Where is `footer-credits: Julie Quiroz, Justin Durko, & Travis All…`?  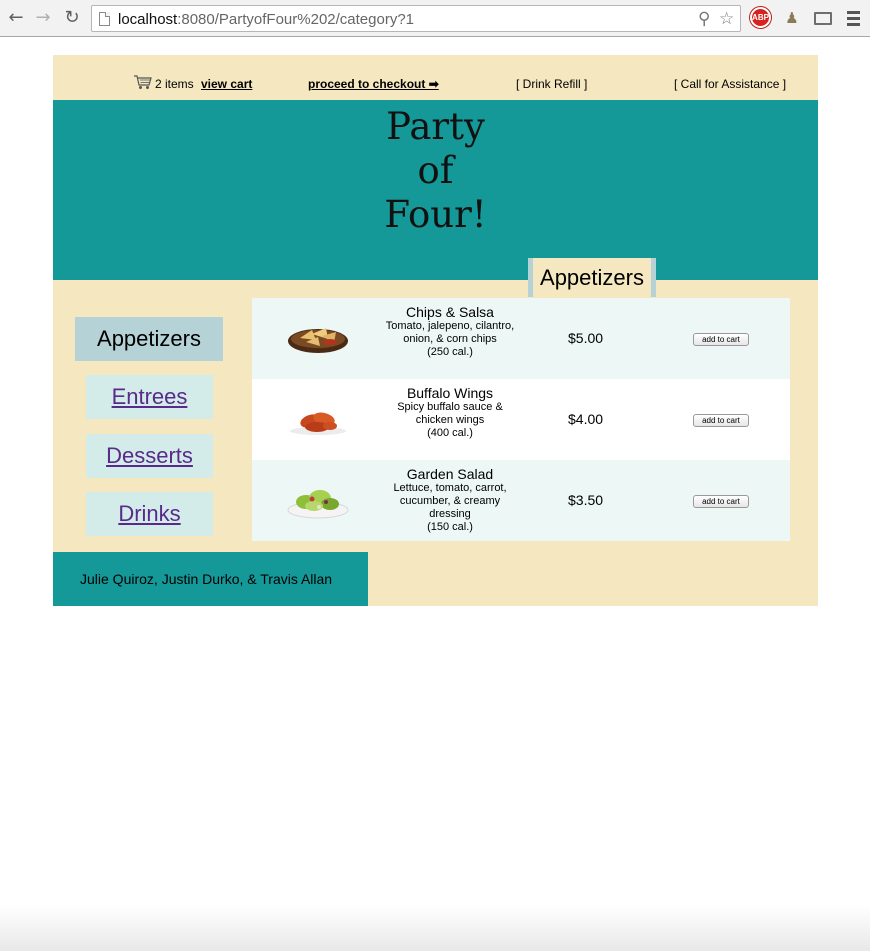
footer-credits: Julie Quiroz, Justin Durko, & Travis All… is located at coordinates (206, 579).